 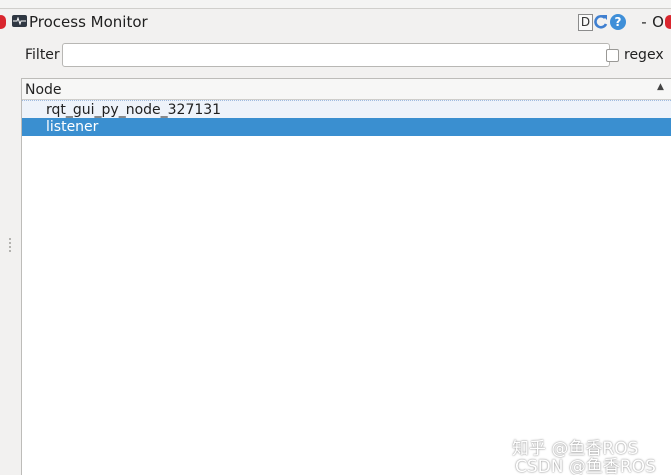 What do you see at coordinates (346, 89) in the screenshot?
I see `column-header-node: Node ▲` at bounding box center [346, 89].